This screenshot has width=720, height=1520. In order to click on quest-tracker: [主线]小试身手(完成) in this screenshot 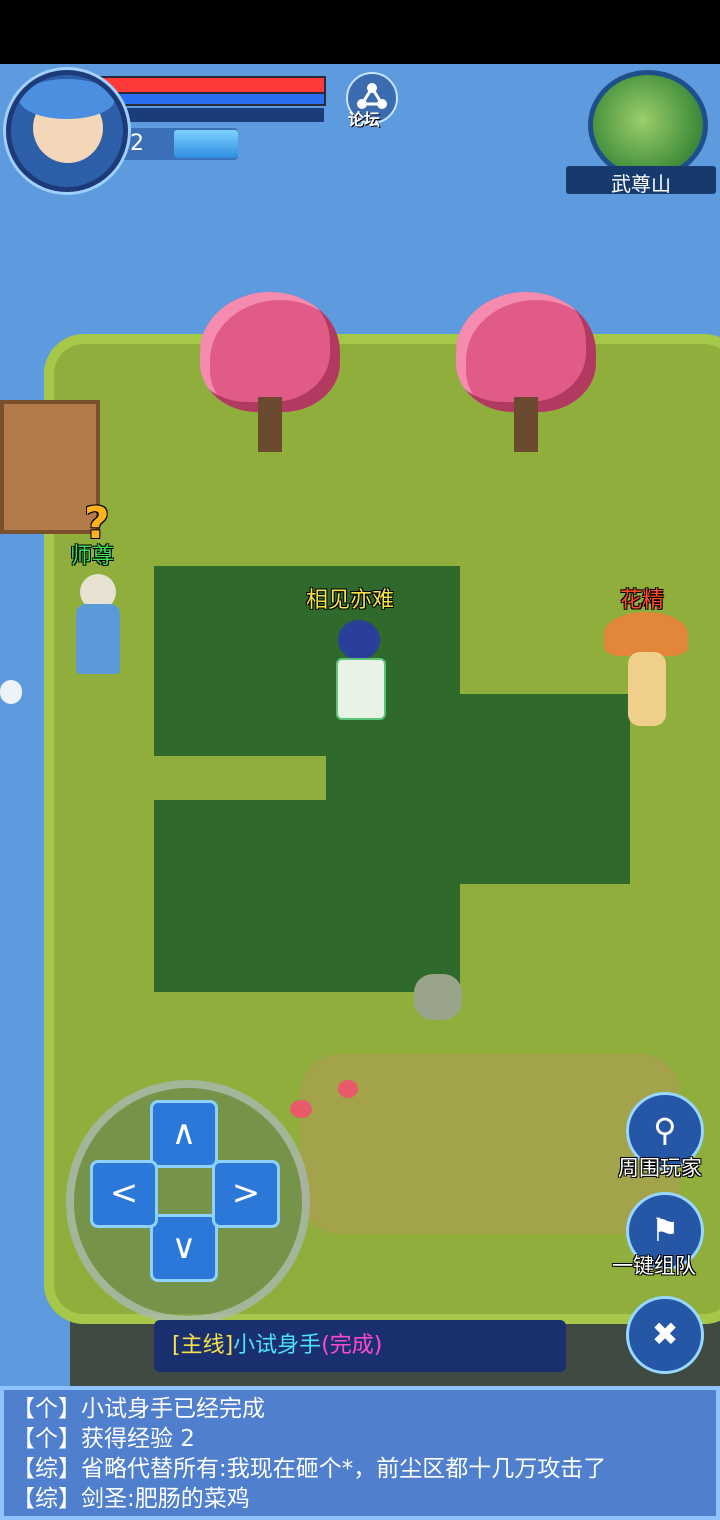, I will do `click(360, 1346)`.